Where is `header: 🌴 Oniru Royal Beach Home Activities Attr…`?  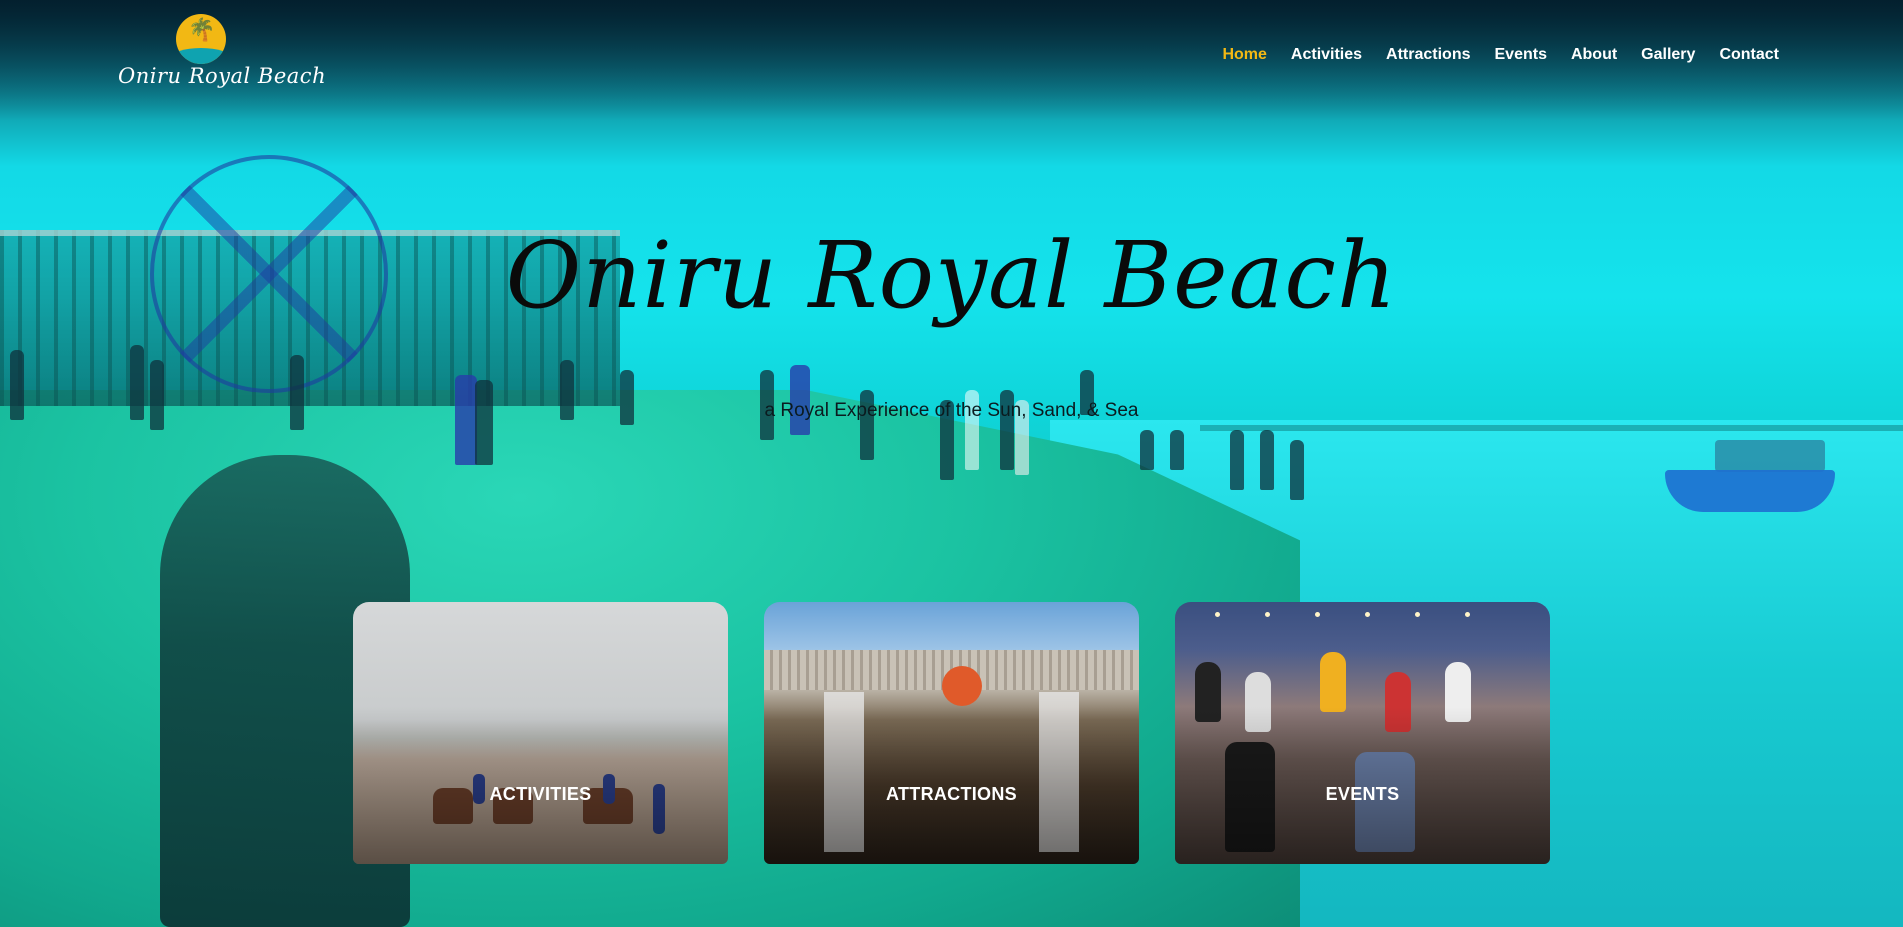
header: 🌴 Oniru Royal Beach Home Activities Attr… is located at coordinates (951, 60).